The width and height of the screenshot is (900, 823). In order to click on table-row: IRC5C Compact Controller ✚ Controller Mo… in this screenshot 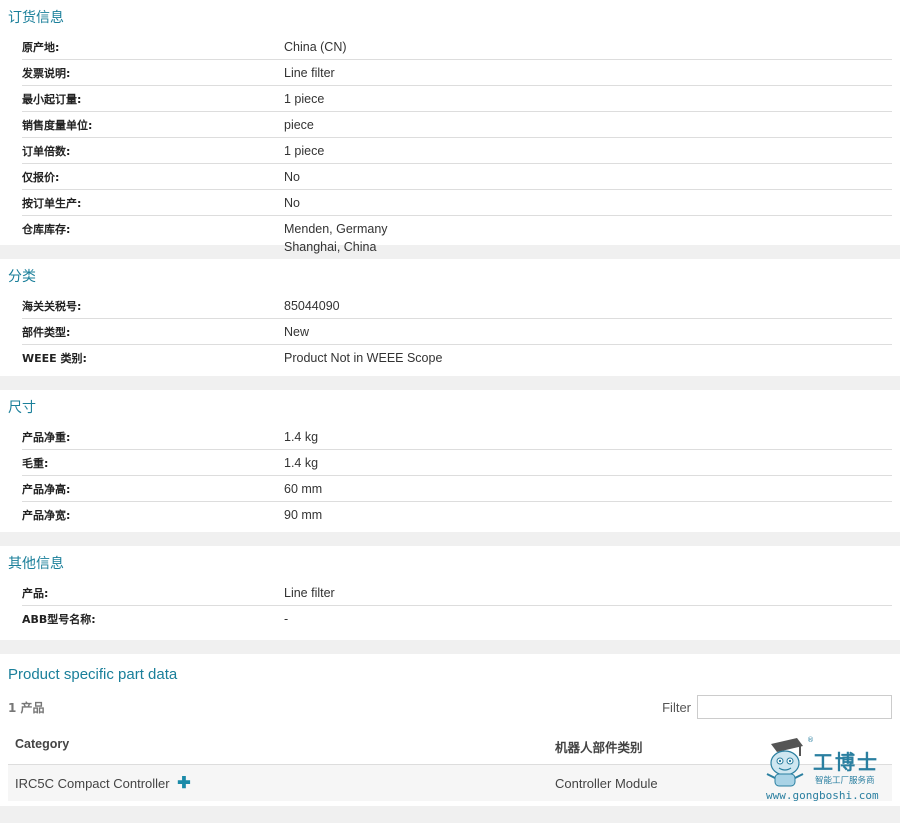, I will do `click(450, 783)`.